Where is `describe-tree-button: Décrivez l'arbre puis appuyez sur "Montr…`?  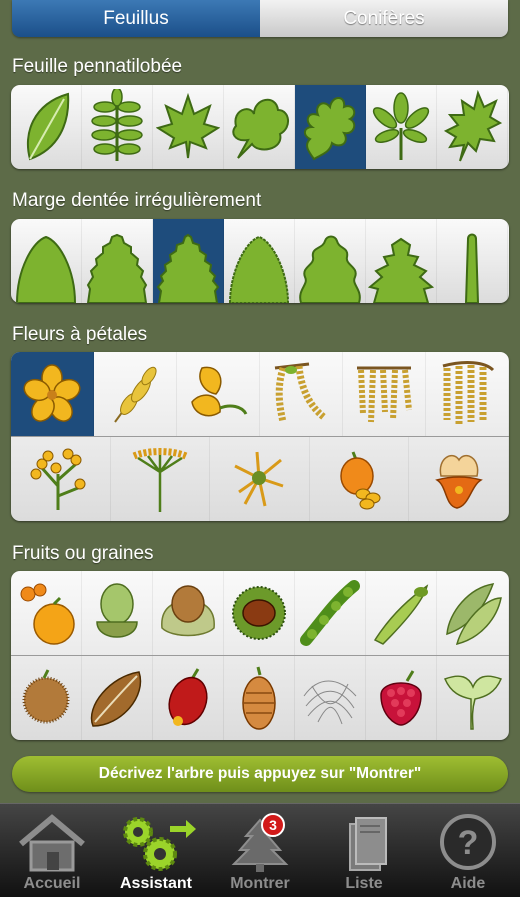 describe-tree-button: Décrivez l'arbre puis appuyez sur "Montr… is located at coordinates (260, 774).